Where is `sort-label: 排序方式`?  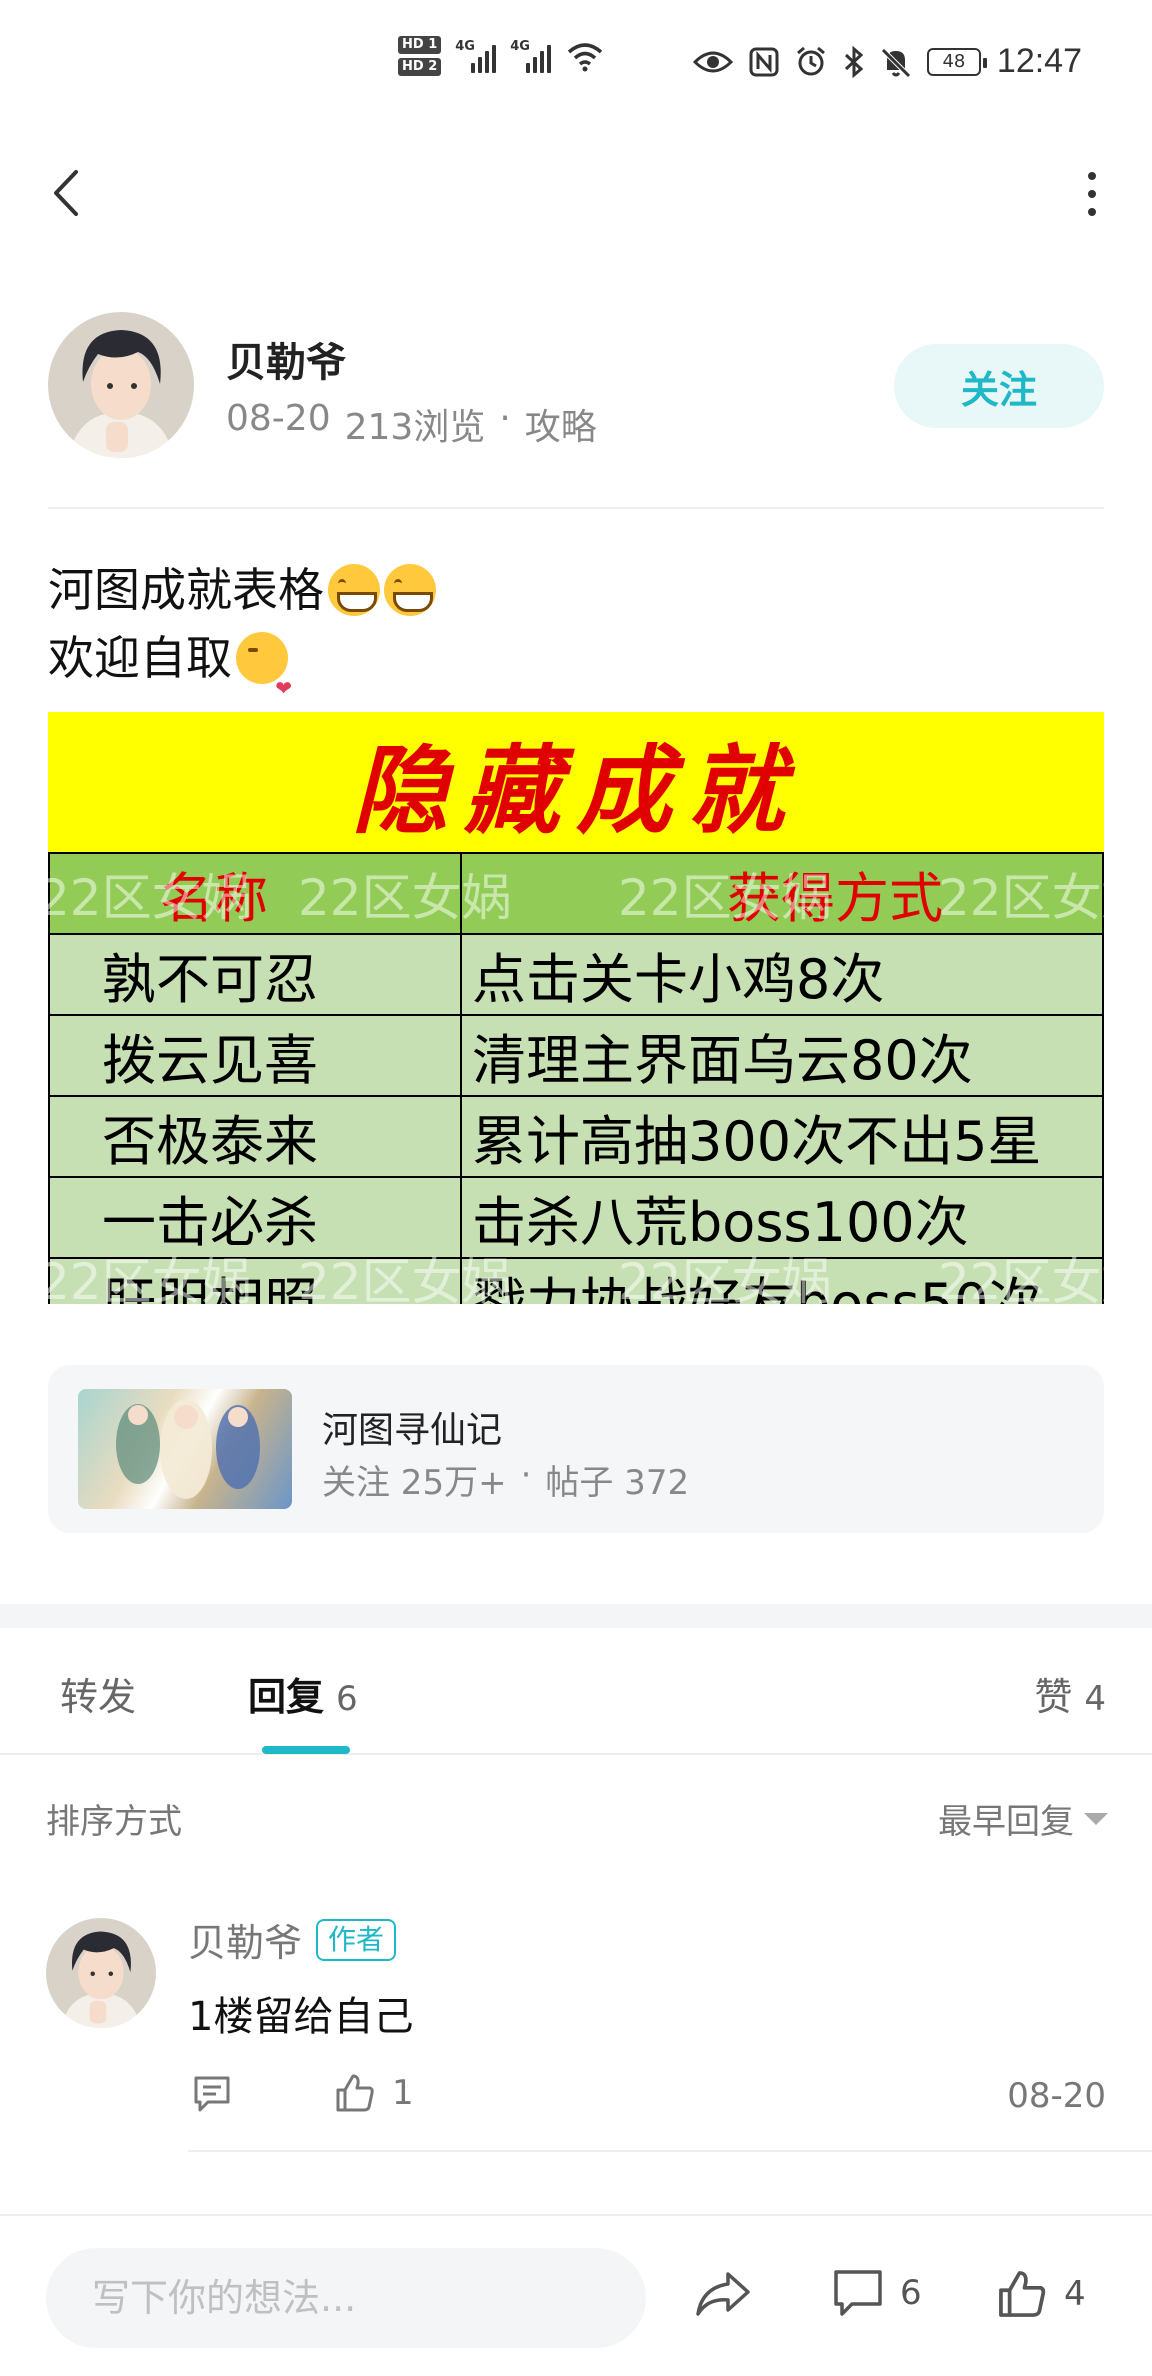 sort-label: 排序方式 is located at coordinates (114, 1822).